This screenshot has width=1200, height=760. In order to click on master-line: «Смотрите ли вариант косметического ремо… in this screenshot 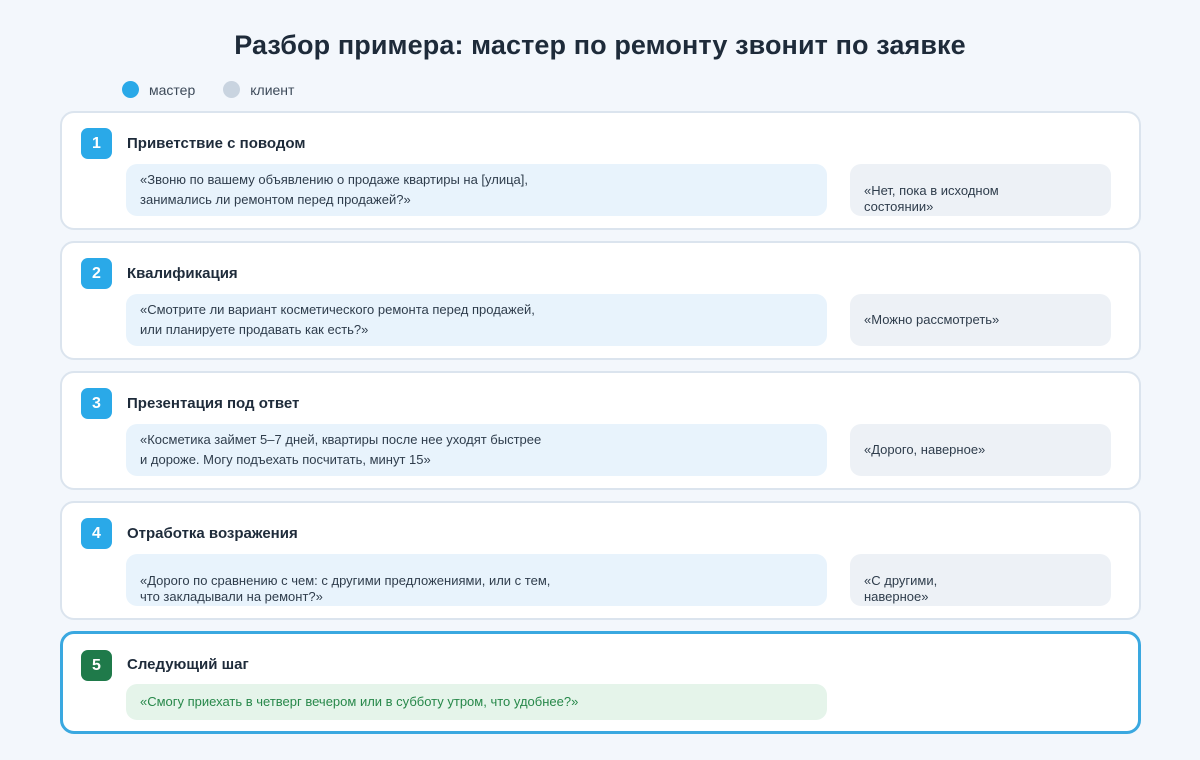, I will do `click(337, 319)`.